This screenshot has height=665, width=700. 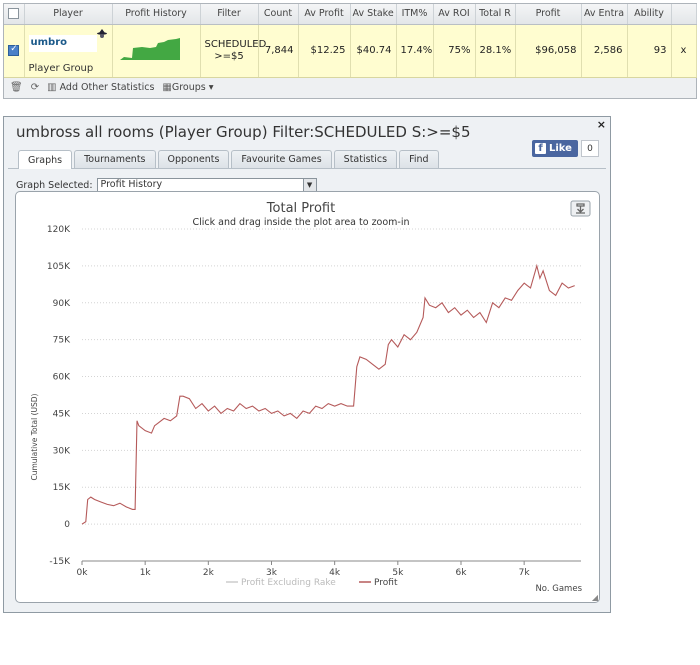 I want to click on column-header-profit: Profit, so click(x=548, y=14).